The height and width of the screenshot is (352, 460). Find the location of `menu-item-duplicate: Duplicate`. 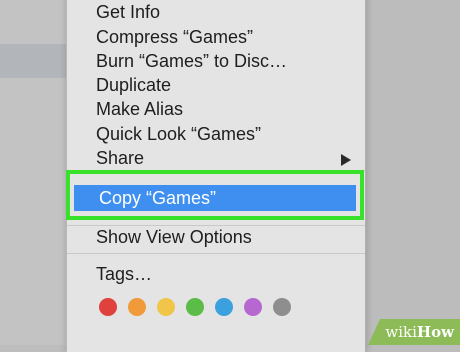

menu-item-duplicate: Duplicate is located at coordinates (216, 85).